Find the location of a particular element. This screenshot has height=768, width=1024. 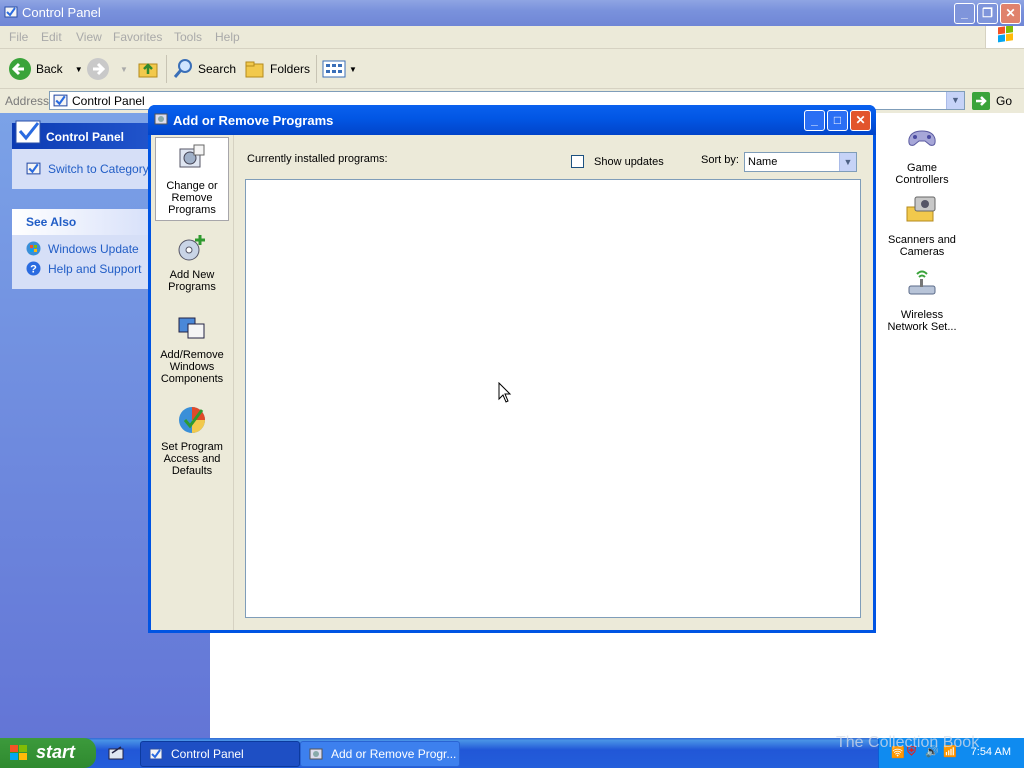

dialog-titlebar: Add or Remove Programs _ □ ✕ is located at coordinates (512, 120).